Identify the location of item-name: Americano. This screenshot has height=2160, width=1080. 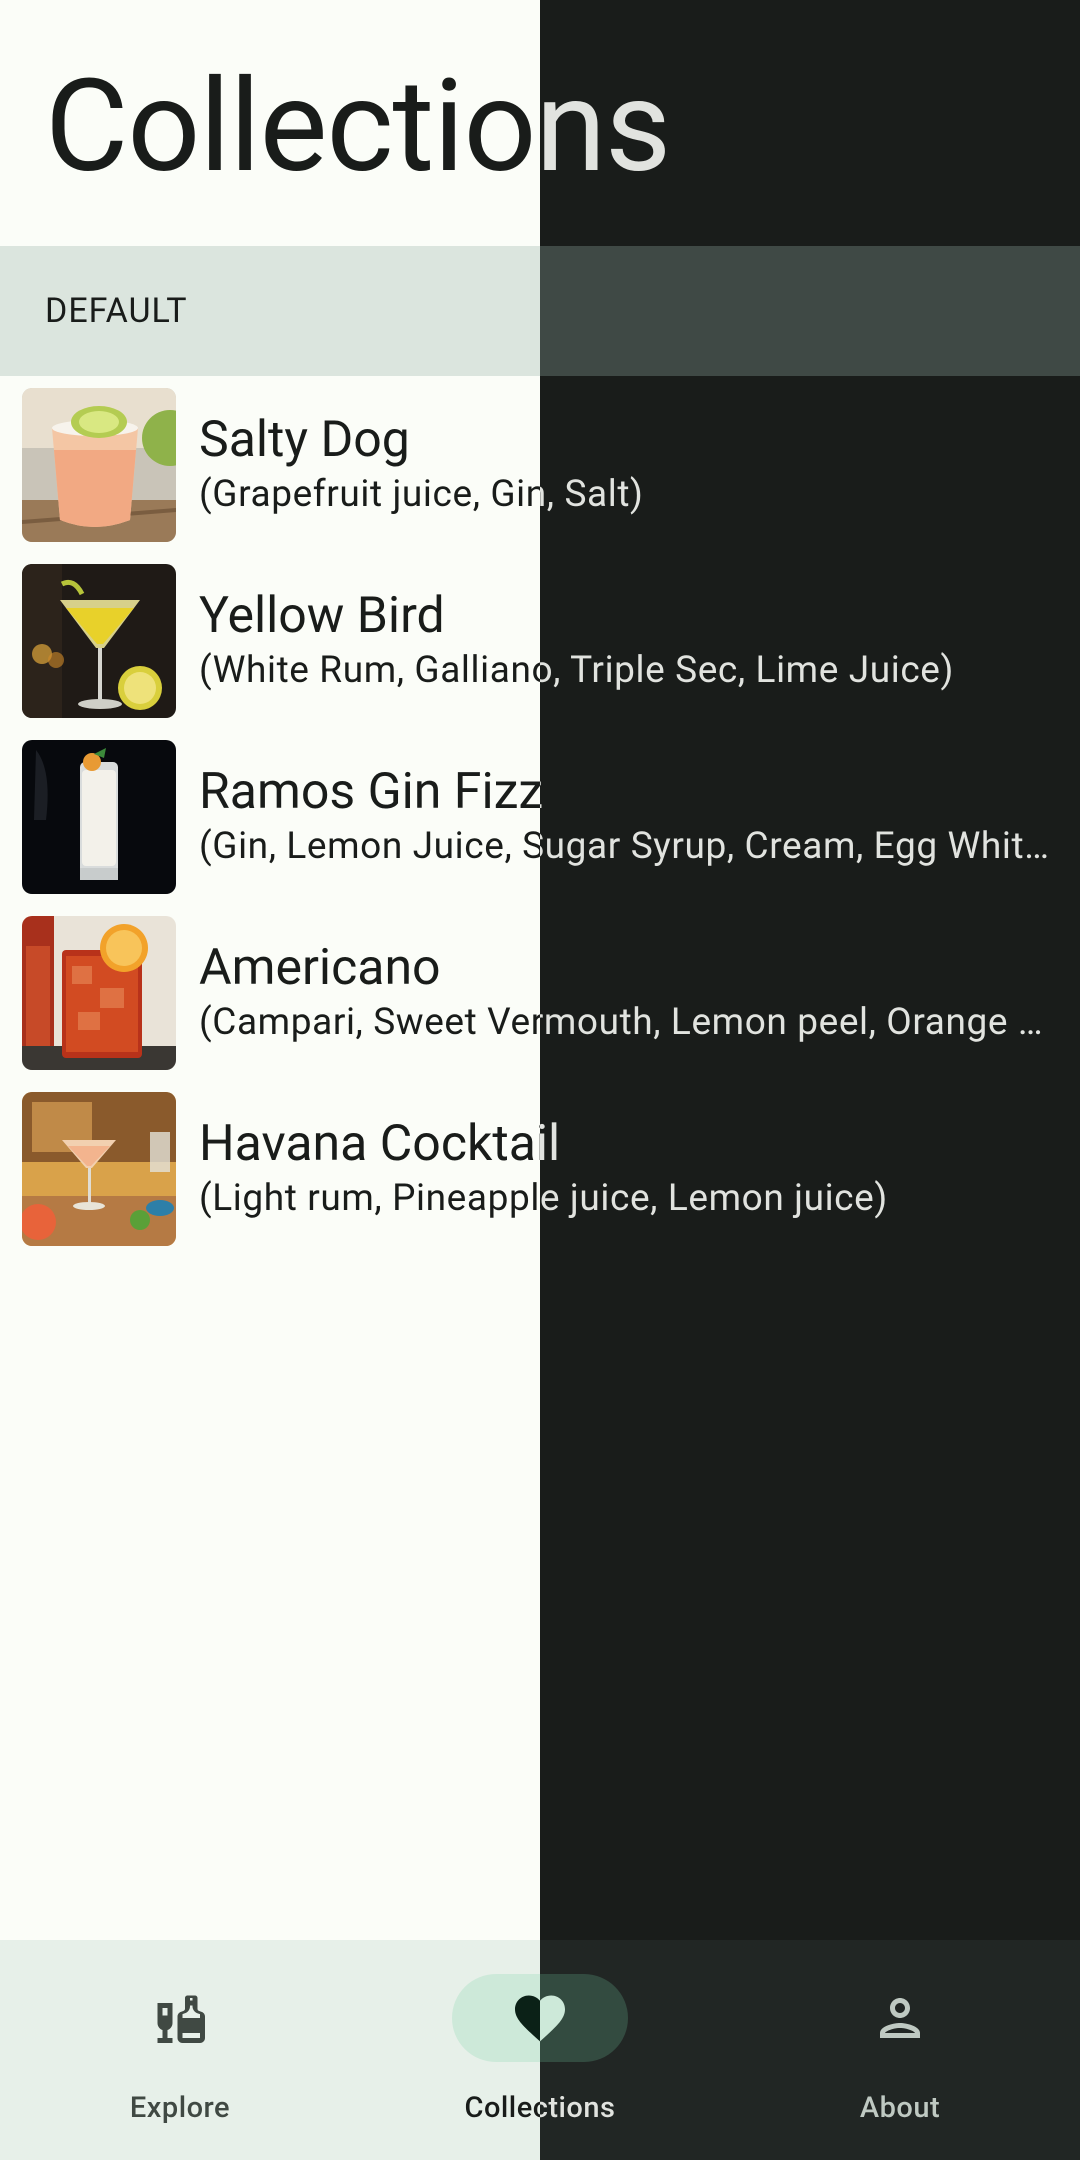
(320, 968).